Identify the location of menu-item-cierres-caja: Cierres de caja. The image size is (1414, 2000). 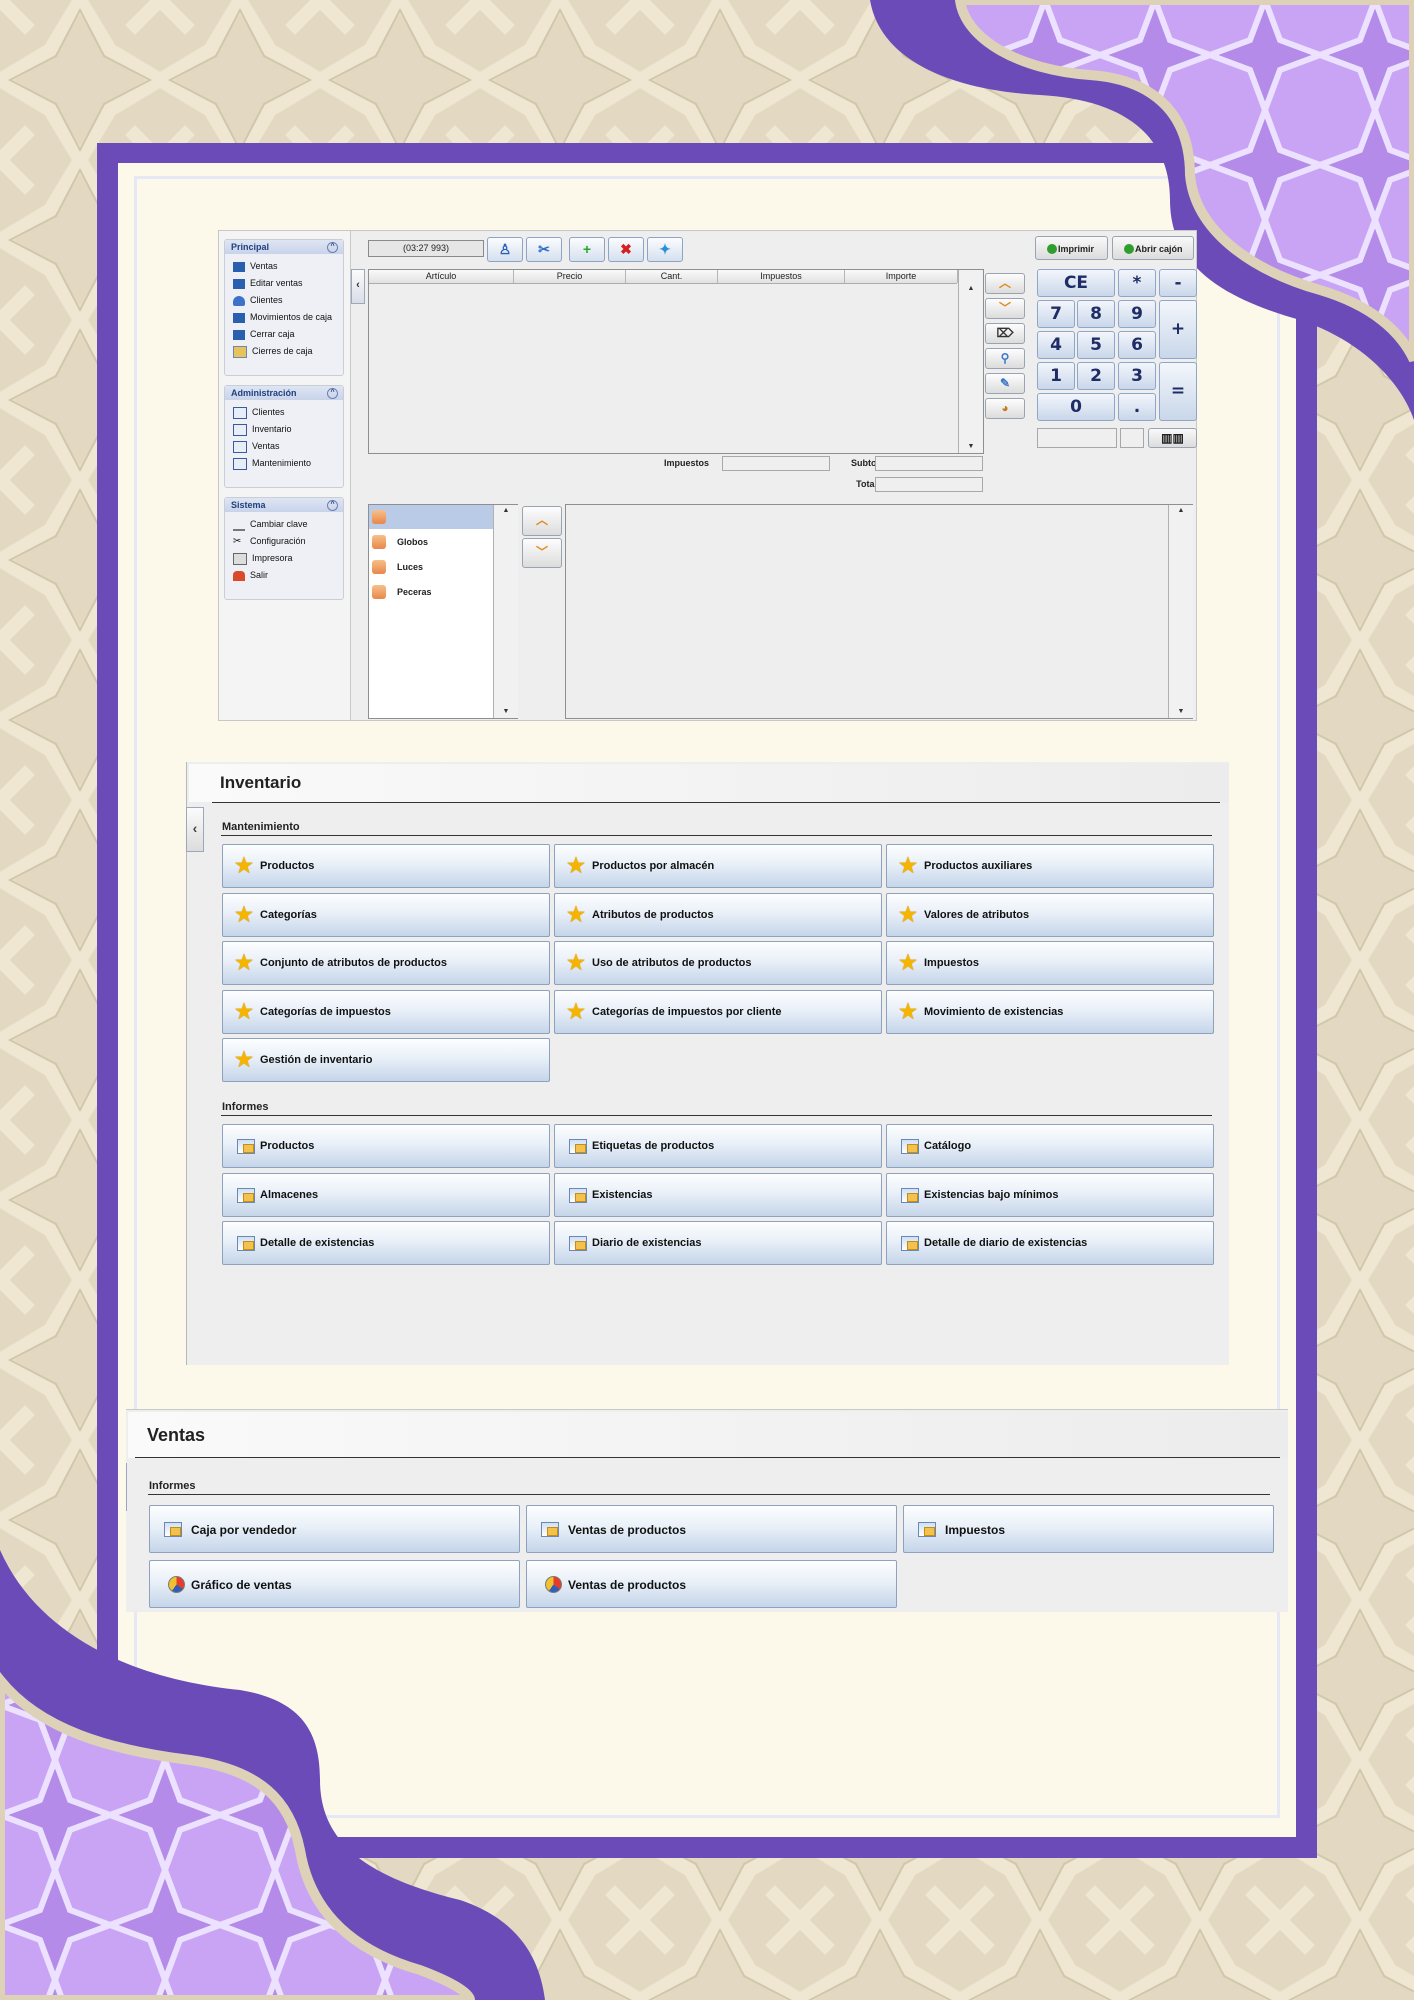
(284, 351).